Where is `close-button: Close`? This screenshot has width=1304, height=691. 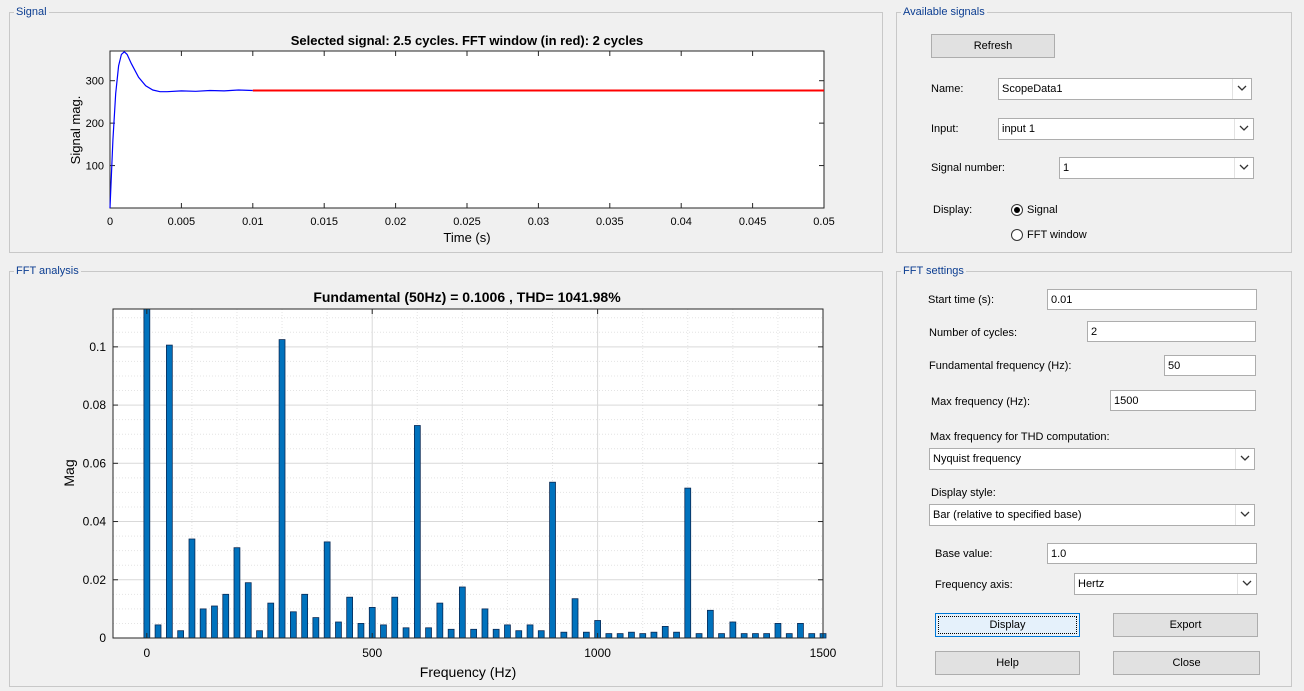 close-button: Close is located at coordinates (1186, 663).